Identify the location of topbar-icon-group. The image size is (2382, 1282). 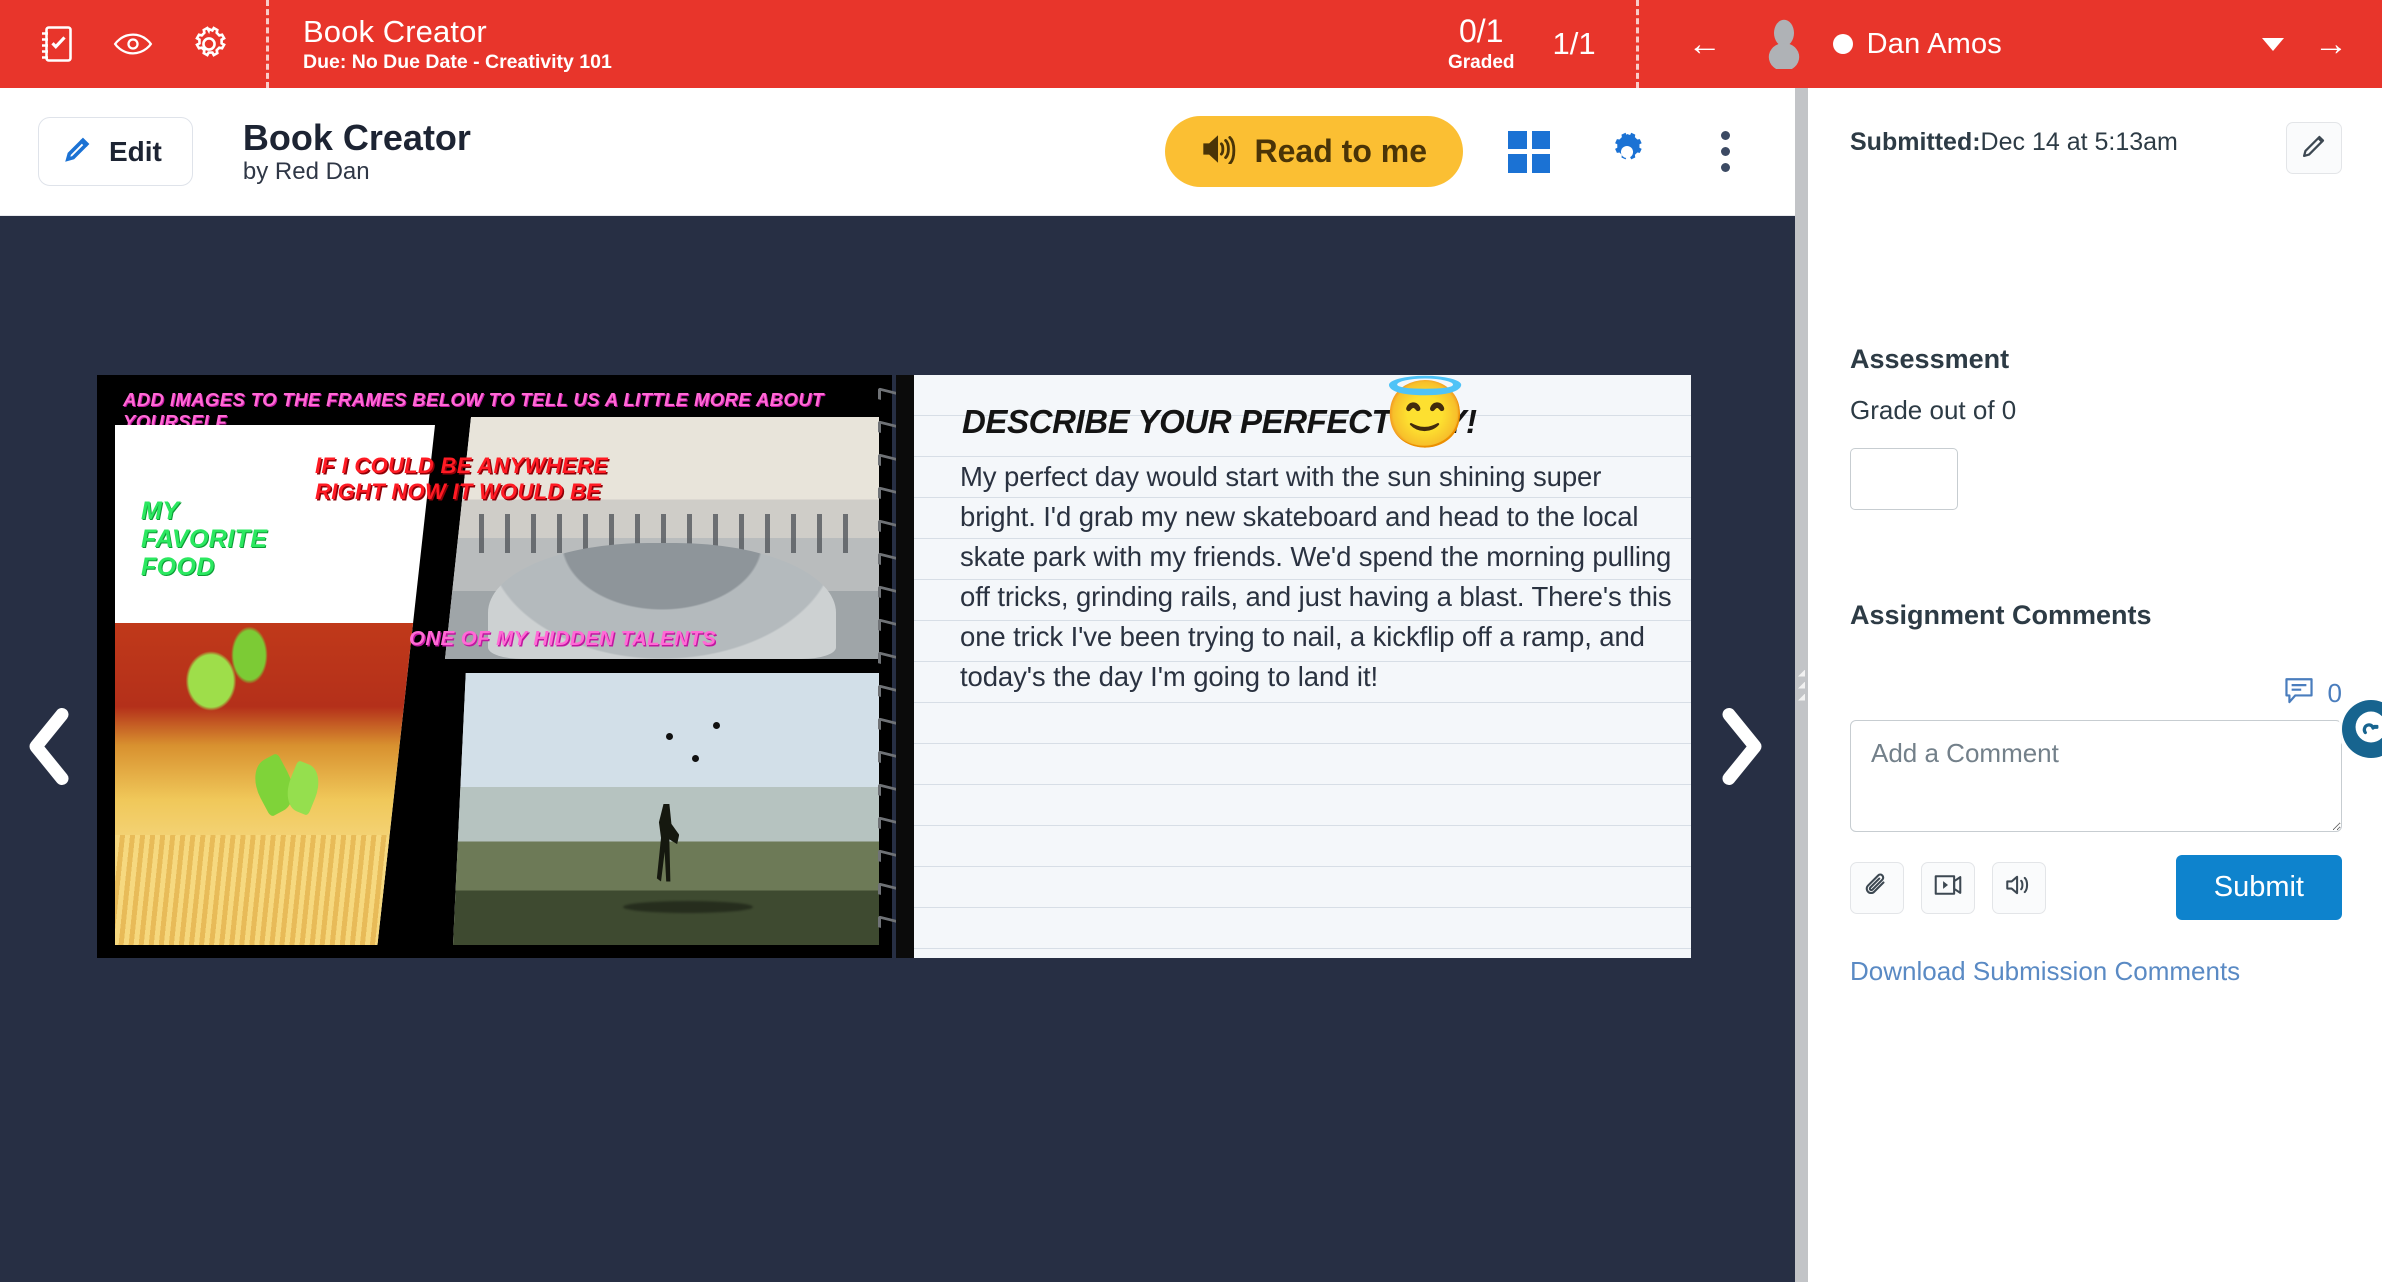
(133, 44).